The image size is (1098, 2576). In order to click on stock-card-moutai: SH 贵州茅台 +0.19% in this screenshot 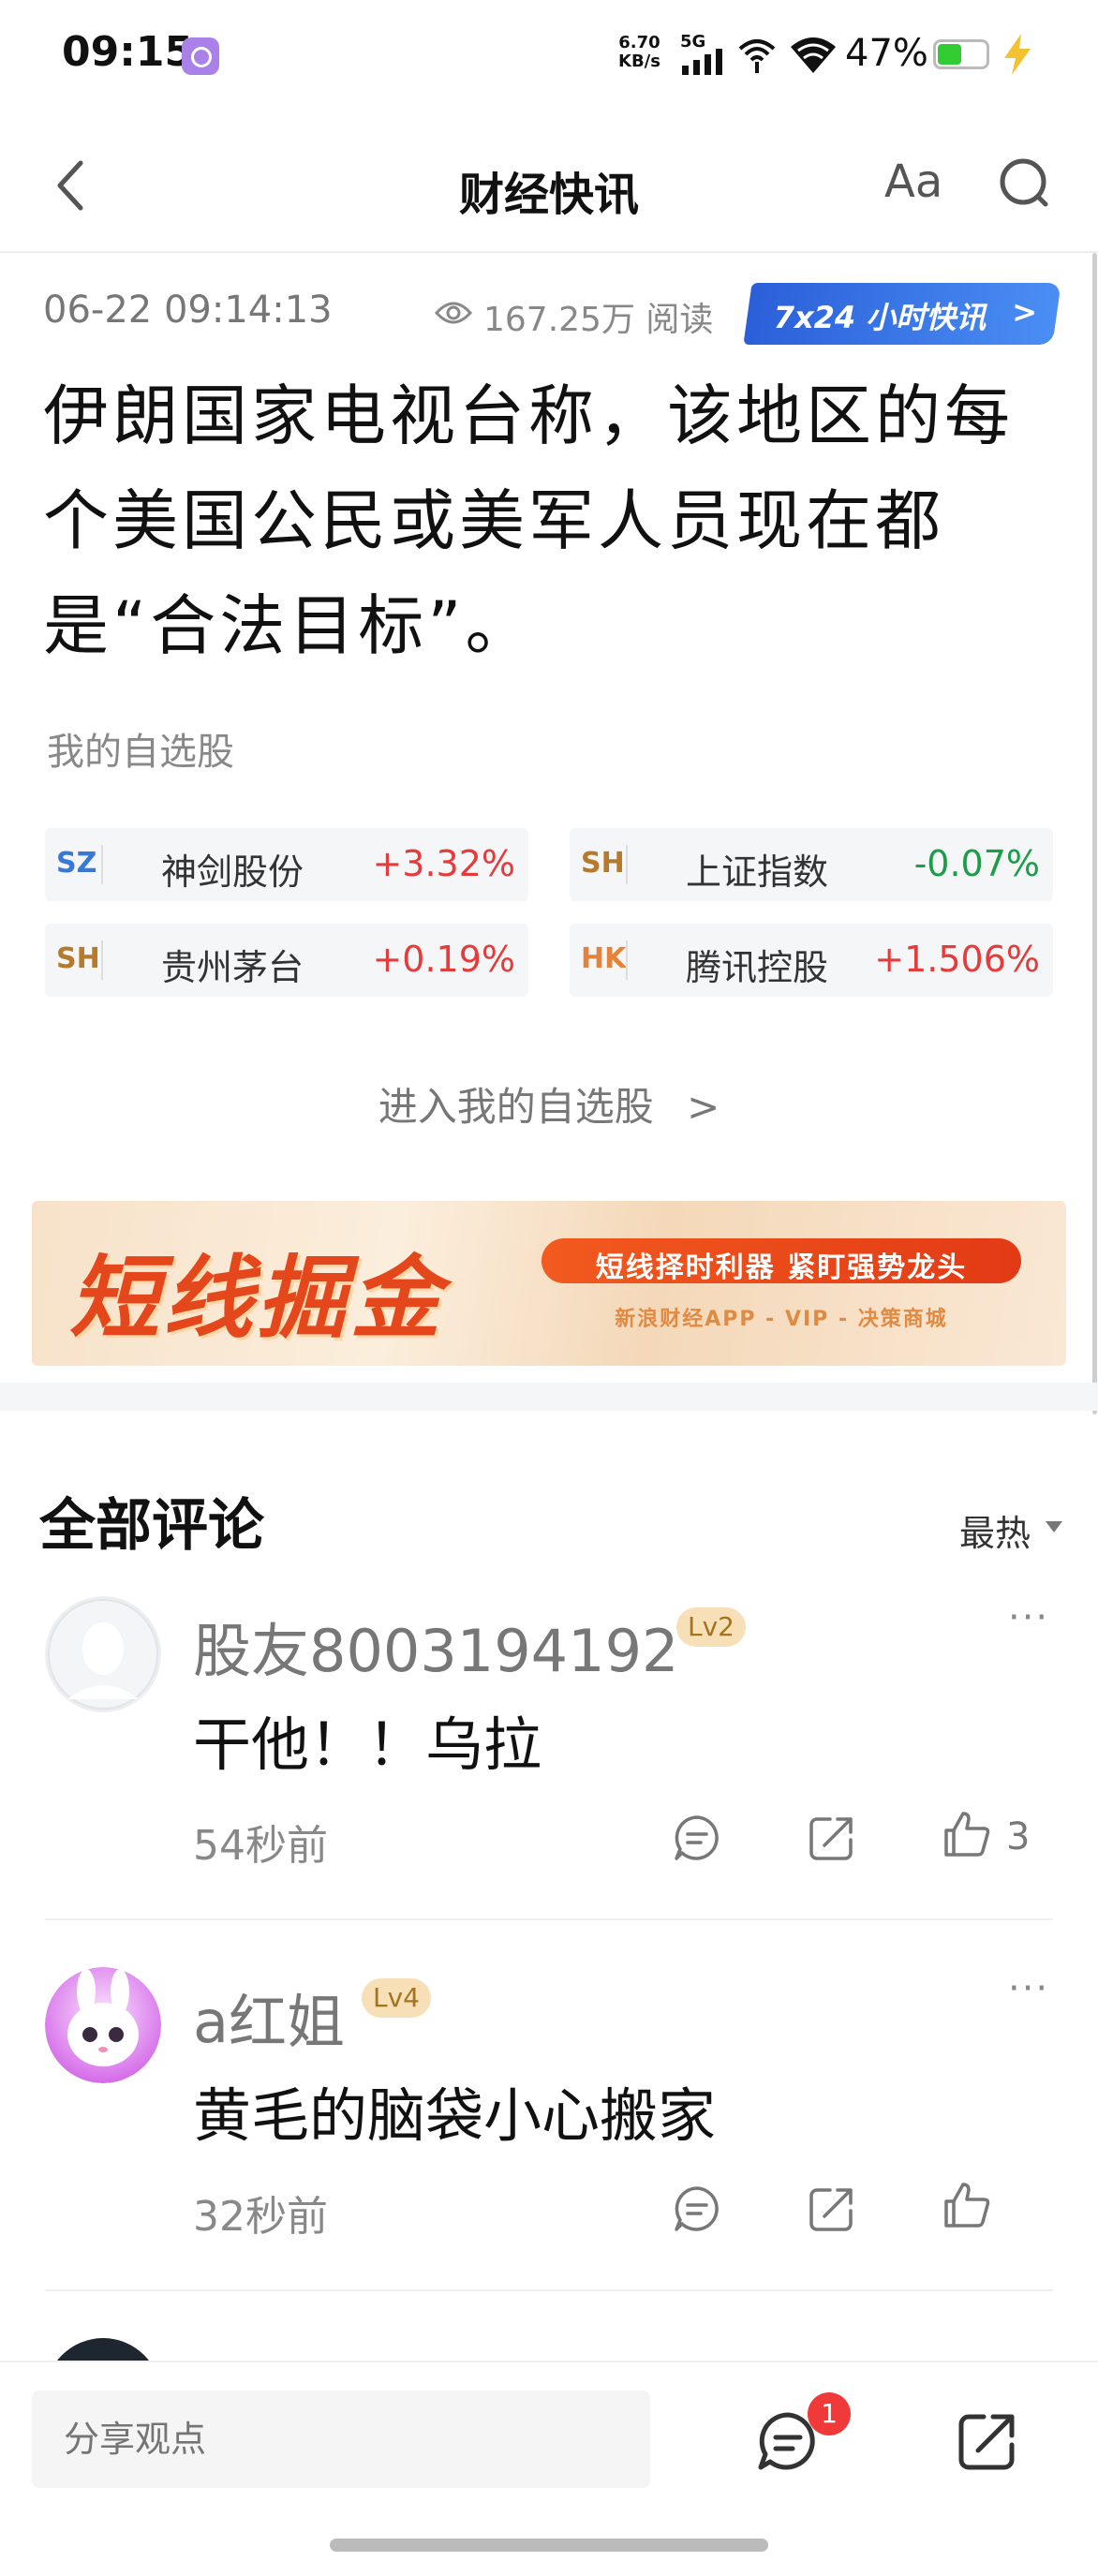, I will do `click(286, 961)`.